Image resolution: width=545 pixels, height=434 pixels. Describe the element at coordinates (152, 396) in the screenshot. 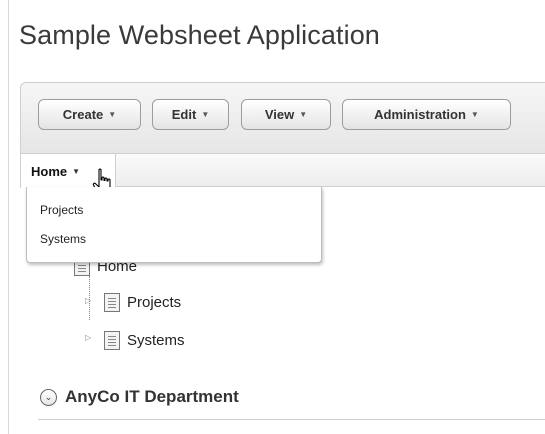

I see `section-title: AnyCo IT Department` at that location.